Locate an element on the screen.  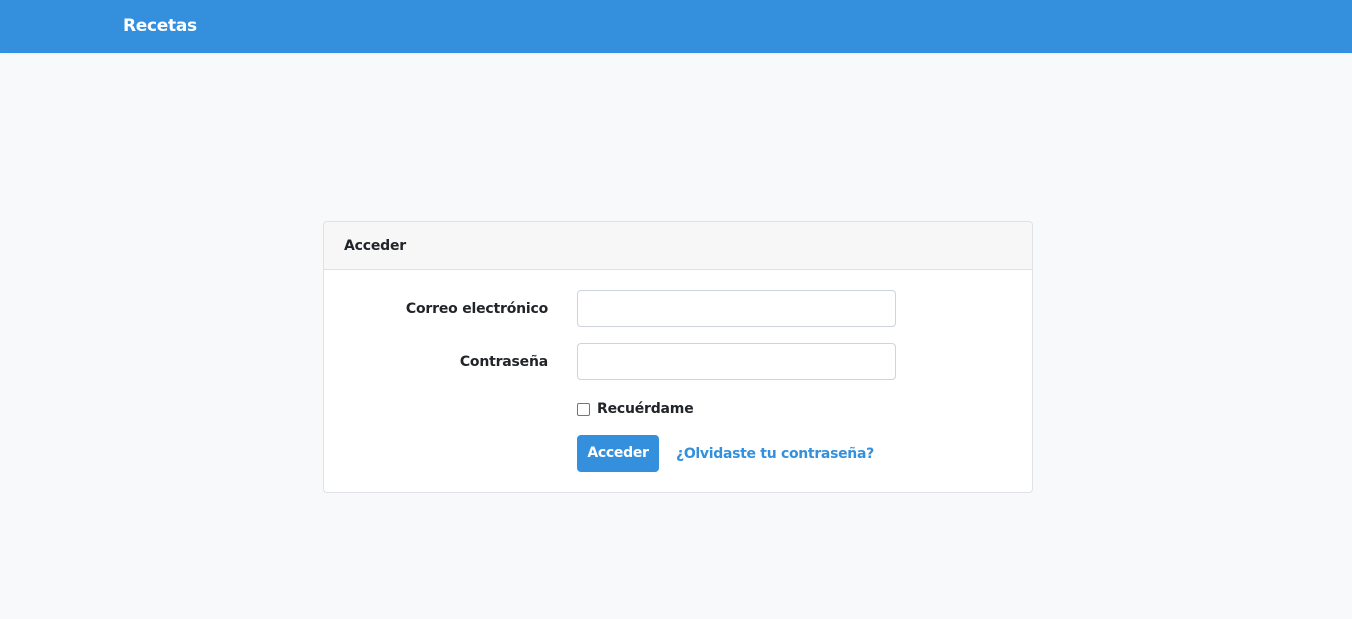
email-field is located at coordinates (736, 308).